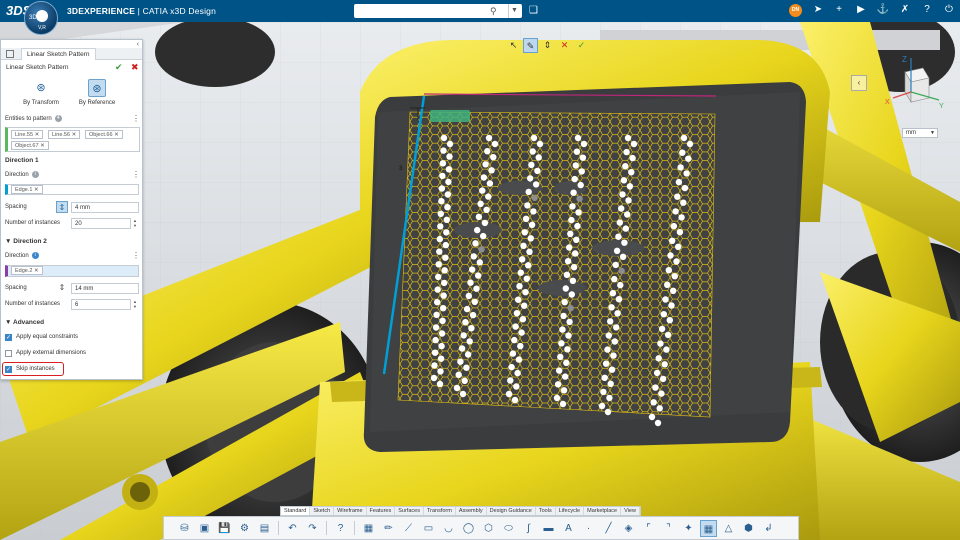 The image size is (960, 540). What do you see at coordinates (488, 528) in the screenshot?
I see `polygon-icon: ⬡` at bounding box center [488, 528].